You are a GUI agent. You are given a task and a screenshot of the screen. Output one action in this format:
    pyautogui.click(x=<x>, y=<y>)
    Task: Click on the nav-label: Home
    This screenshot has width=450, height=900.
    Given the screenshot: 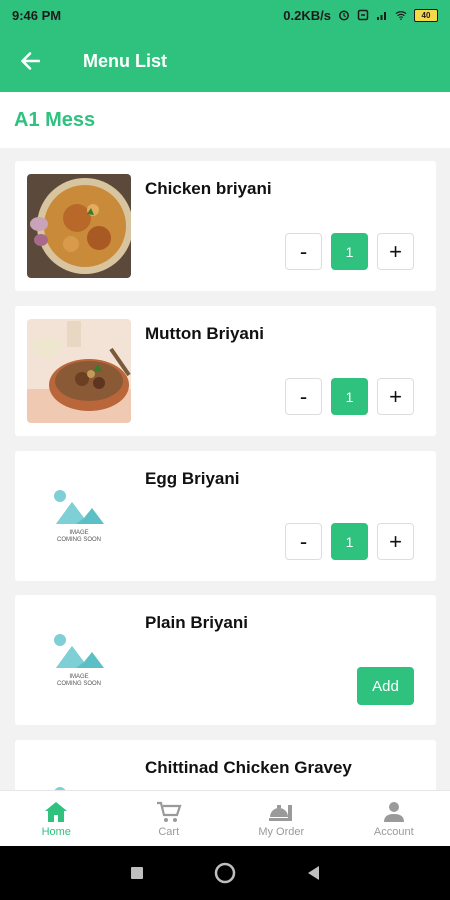 What is the action you would take?
    pyautogui.click(x=56, y=831)
    